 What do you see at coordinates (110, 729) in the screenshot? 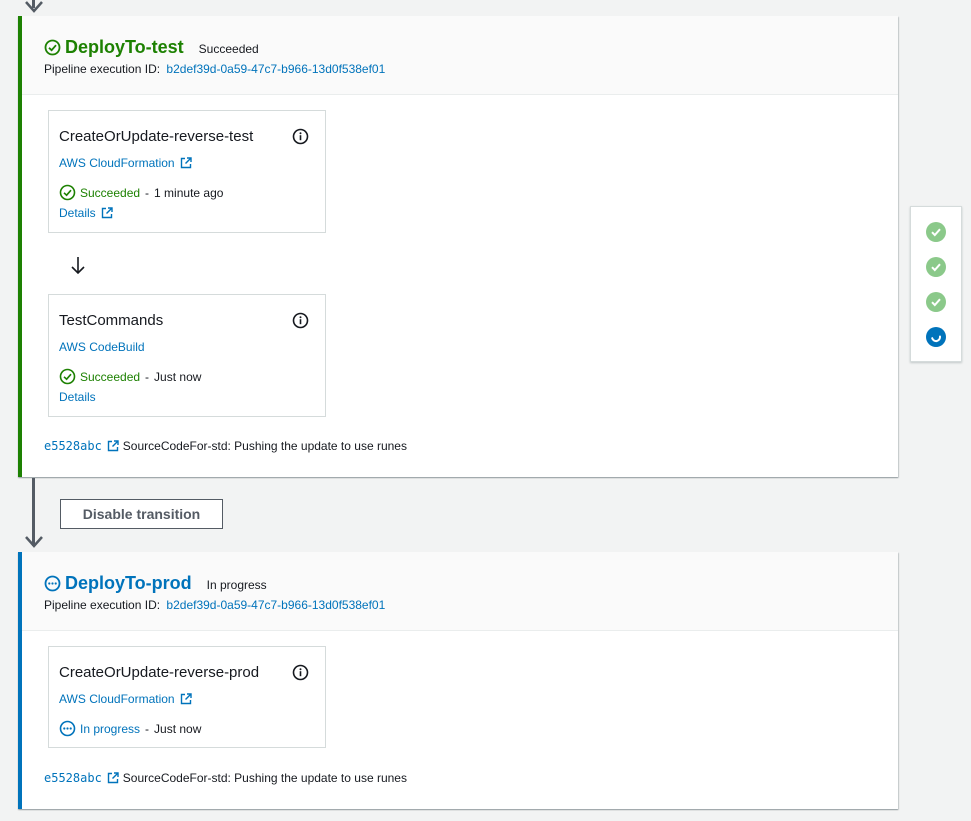
I see `action-status-link: In progress` at bounding box center [110, 729].